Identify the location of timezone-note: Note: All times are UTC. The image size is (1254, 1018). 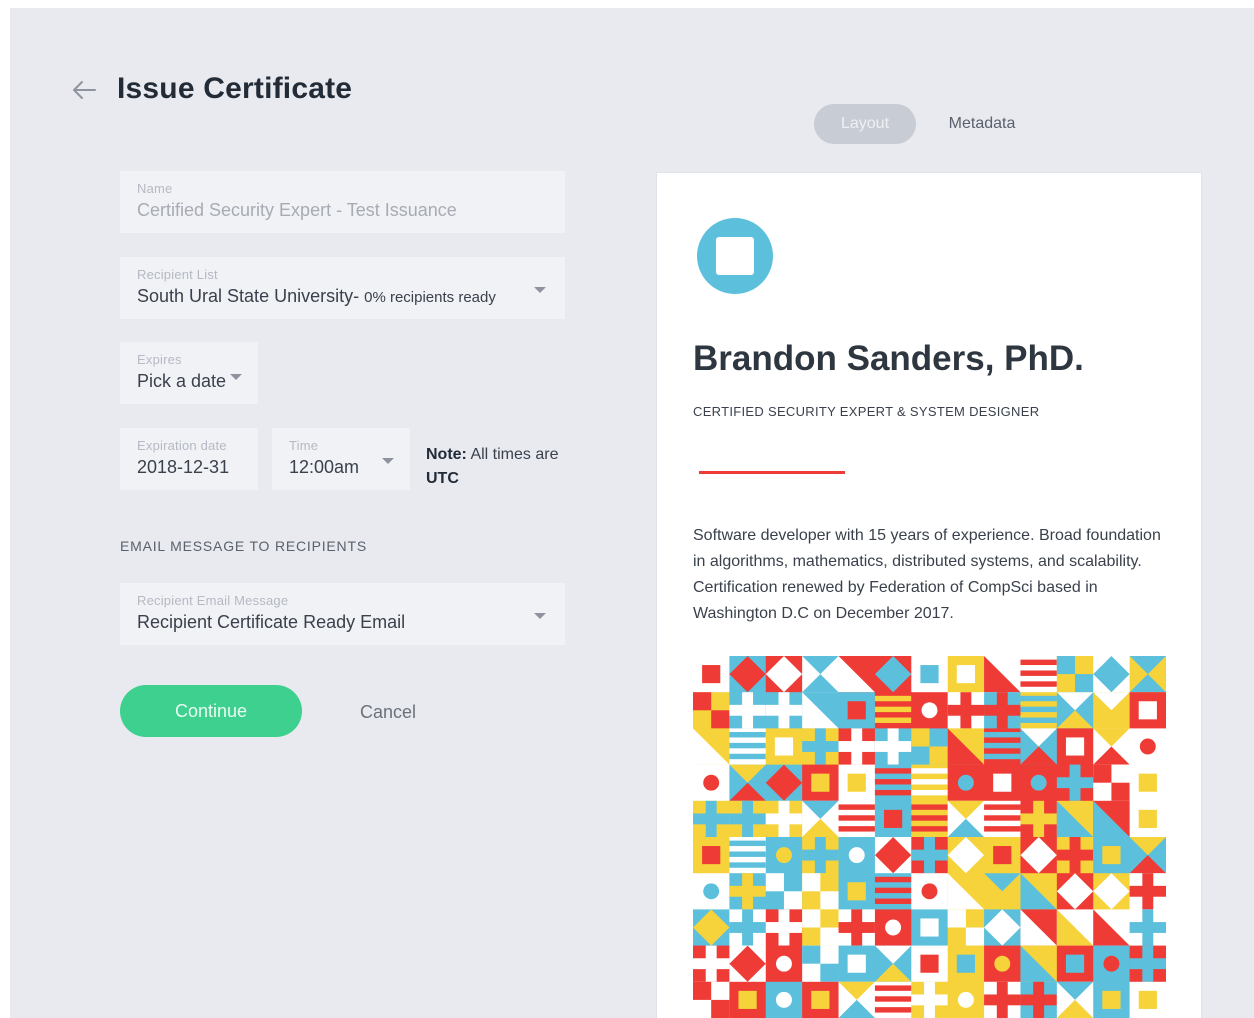
(496, 467).